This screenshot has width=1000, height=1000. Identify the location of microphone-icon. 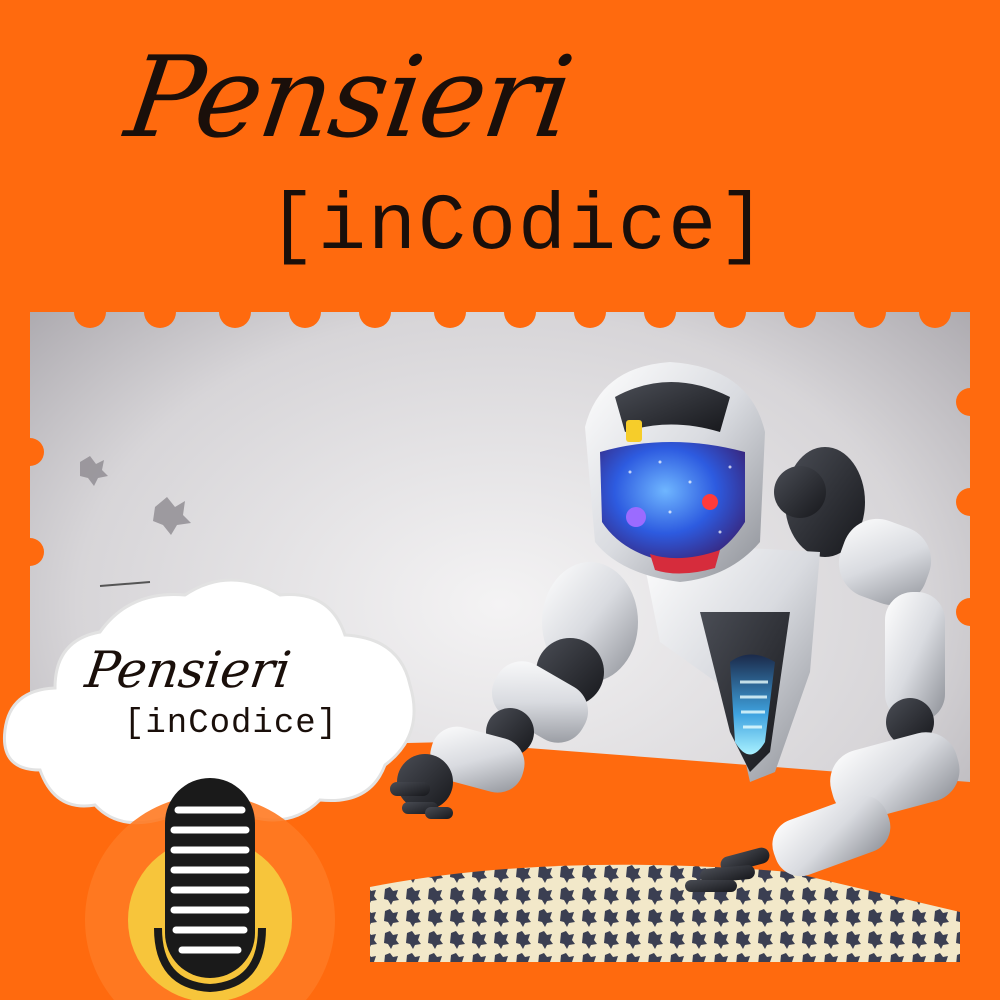
(210, 889).